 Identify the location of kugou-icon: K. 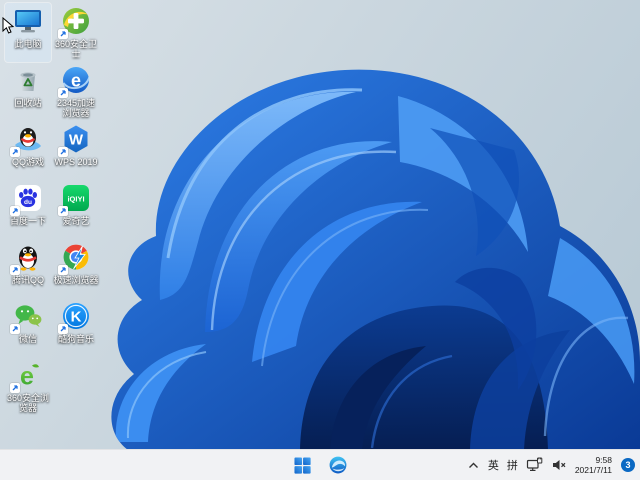
(75, 317).